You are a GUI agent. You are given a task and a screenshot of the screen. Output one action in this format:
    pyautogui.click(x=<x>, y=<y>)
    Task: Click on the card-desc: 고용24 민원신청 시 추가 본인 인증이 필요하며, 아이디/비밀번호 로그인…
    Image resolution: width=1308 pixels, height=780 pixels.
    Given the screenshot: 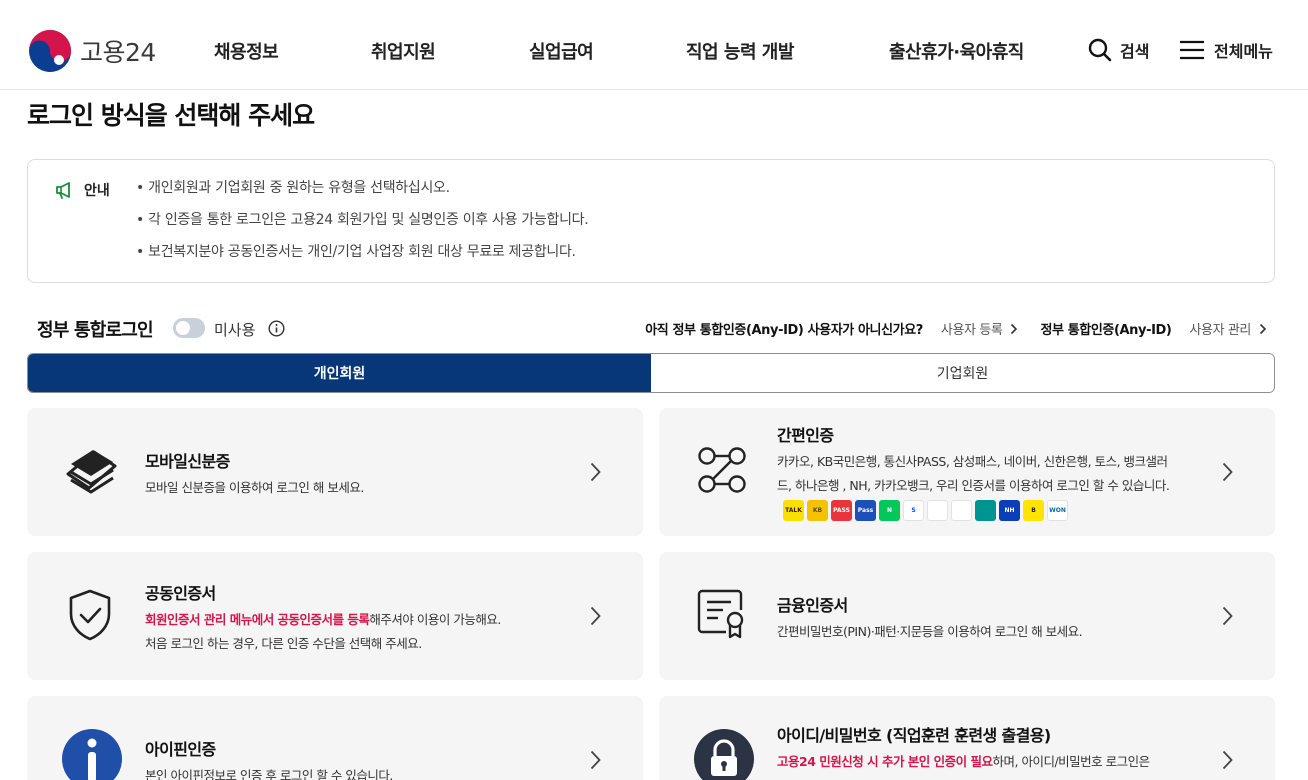 What is the action you would take?
    pyautogui.click(x=963, y=762)
    